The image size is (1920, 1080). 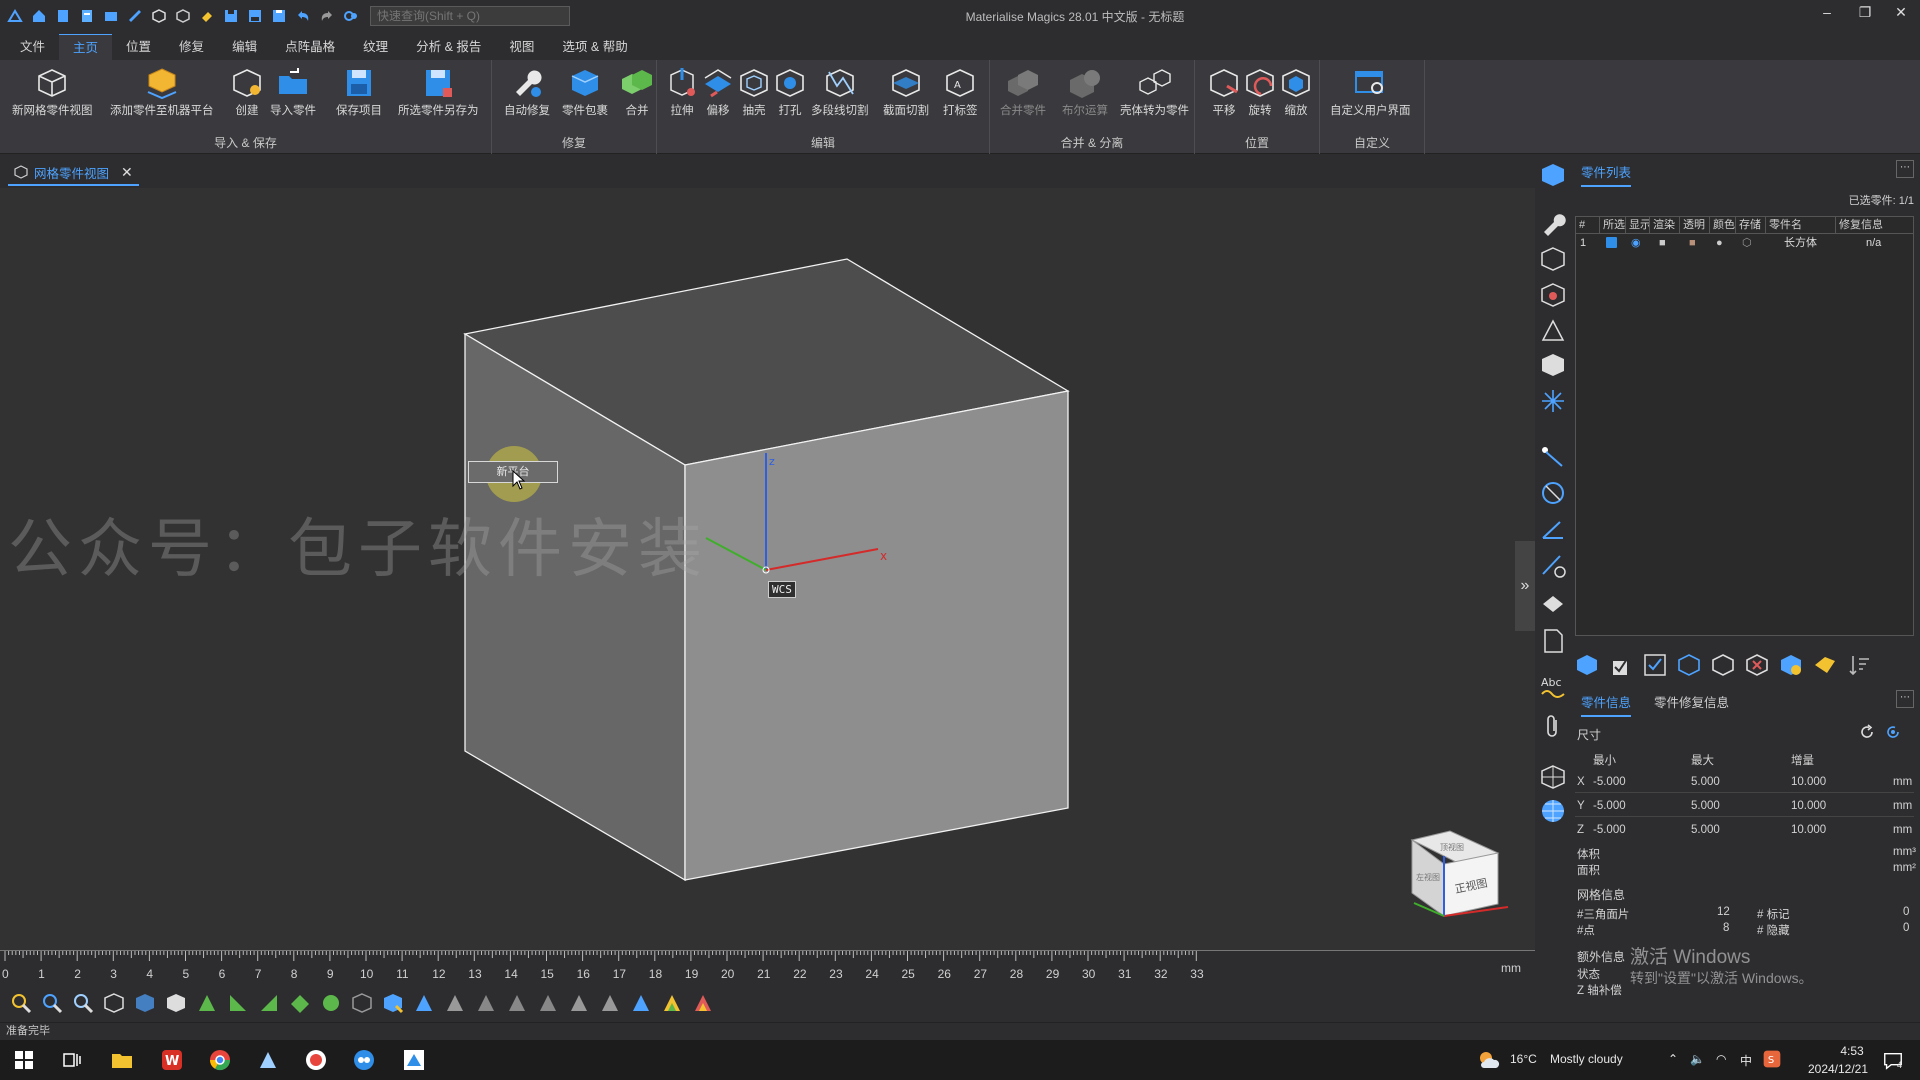 What do you see at coordinates (1553, 365) in the screenshot?
I see `solid-part-icon` at bounding box center [1553, 365].